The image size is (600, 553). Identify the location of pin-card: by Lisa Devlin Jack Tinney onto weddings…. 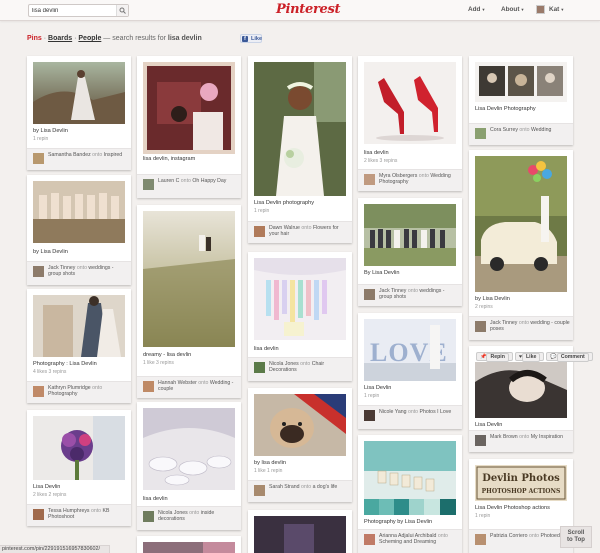
(79, 230).